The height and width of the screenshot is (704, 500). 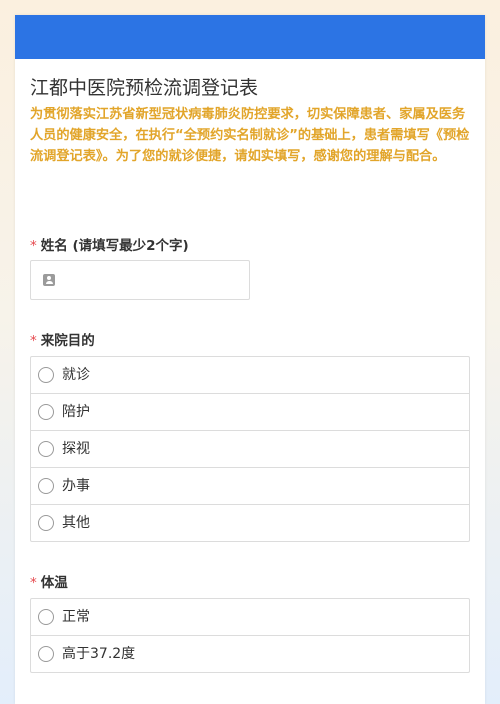 What do you see at coordinates (76, 486) in the screenshot?
I see `option-label: 办事` at bounding box center [76, 486].